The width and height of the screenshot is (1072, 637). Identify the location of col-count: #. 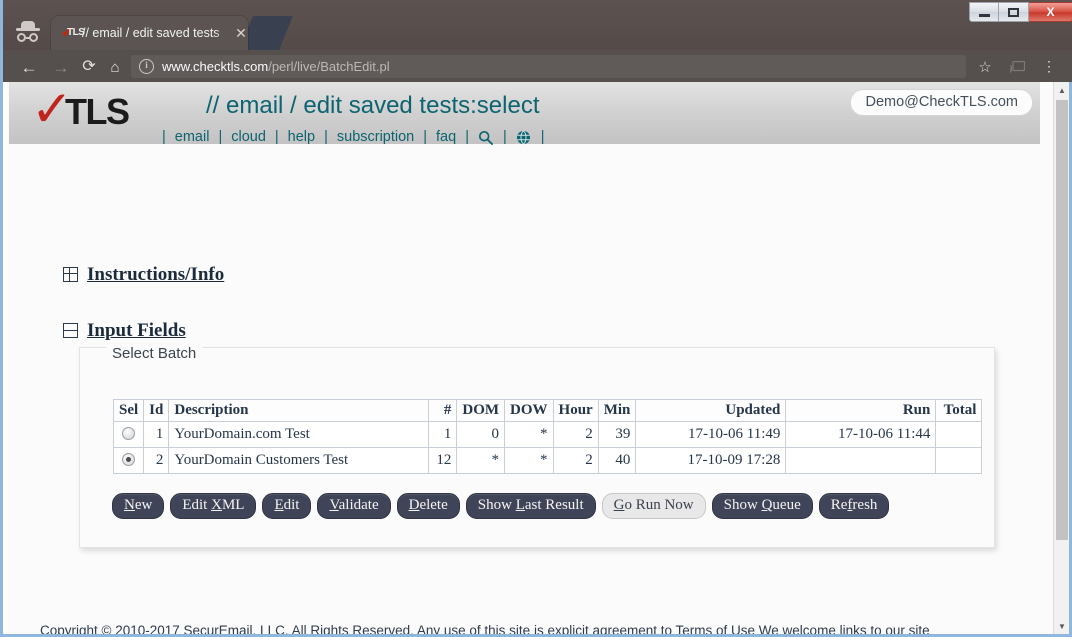
(443, 410).